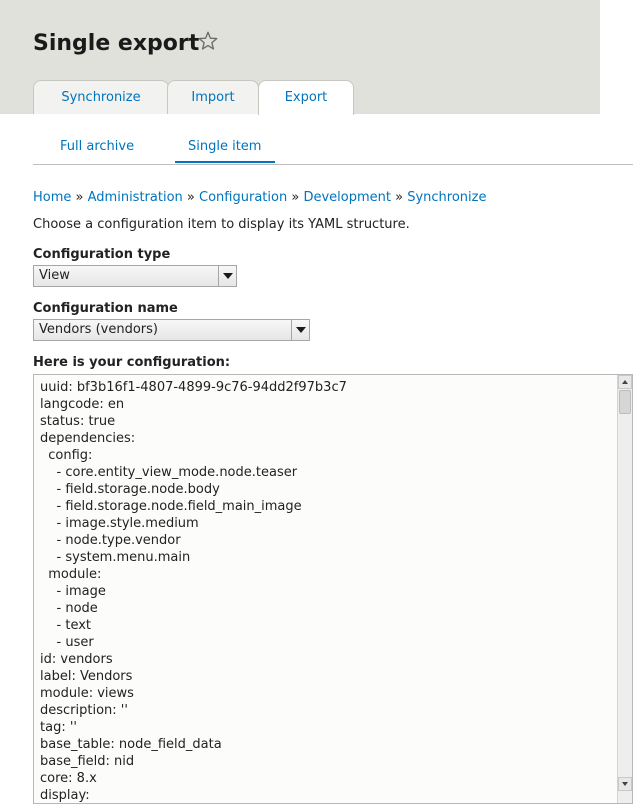 Image resolution: width=633 pixels, height=804 pixels. What do you see at coordinates (116, 43) in the screenshot?
I see `page-title: Single export` at bounding box center [116, 43].